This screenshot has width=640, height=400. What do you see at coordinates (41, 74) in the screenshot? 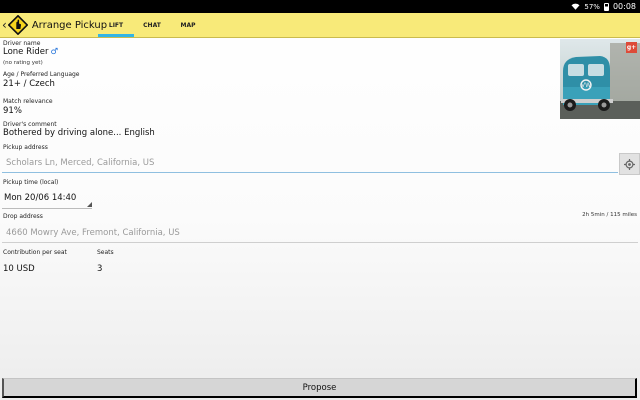
I see `age-language-label: Age / Preferred Language` at bounding box center [41, 74].